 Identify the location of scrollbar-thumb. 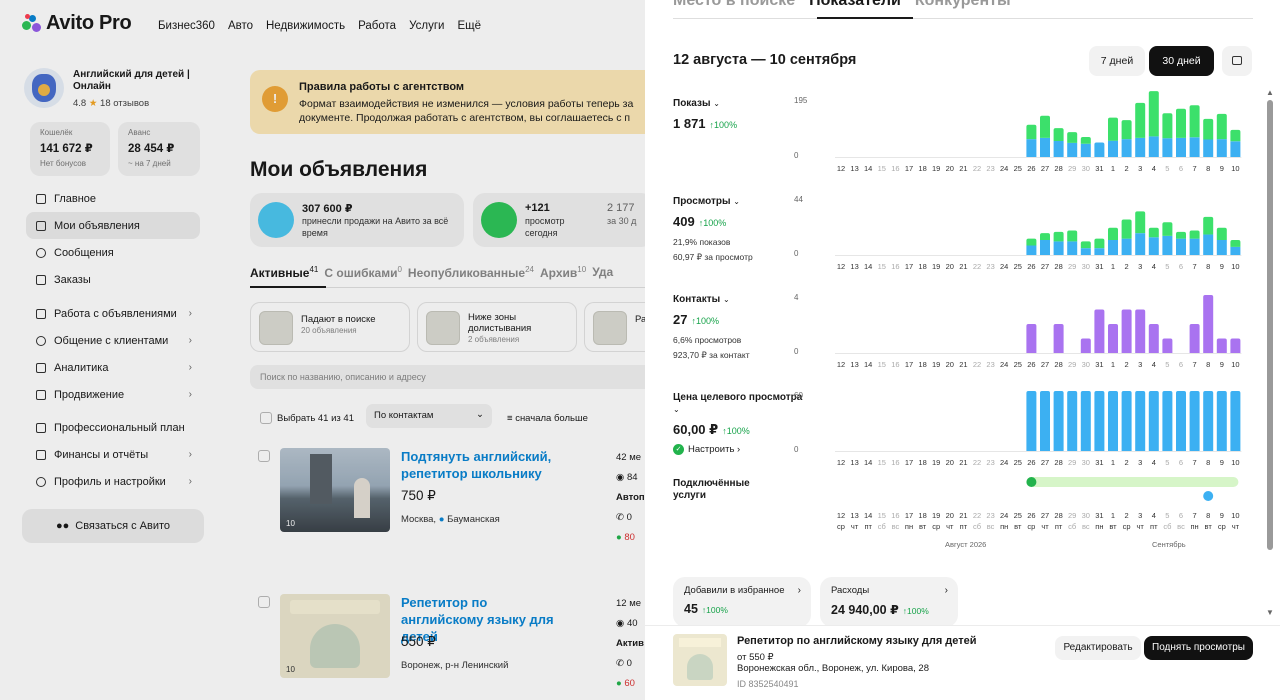
(1270, 325).